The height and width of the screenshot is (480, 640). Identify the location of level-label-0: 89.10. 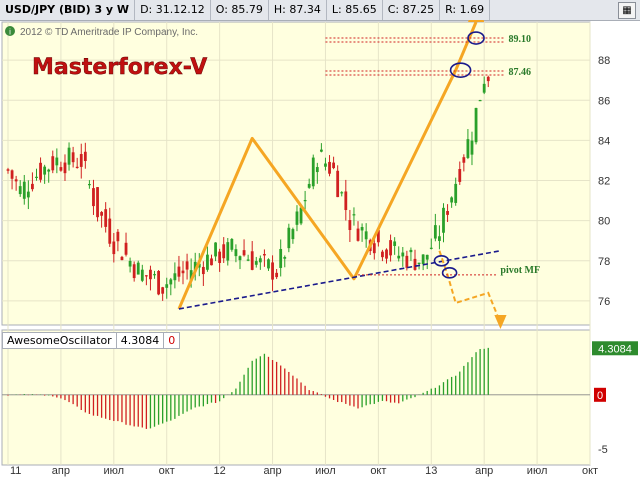
(520, 39).